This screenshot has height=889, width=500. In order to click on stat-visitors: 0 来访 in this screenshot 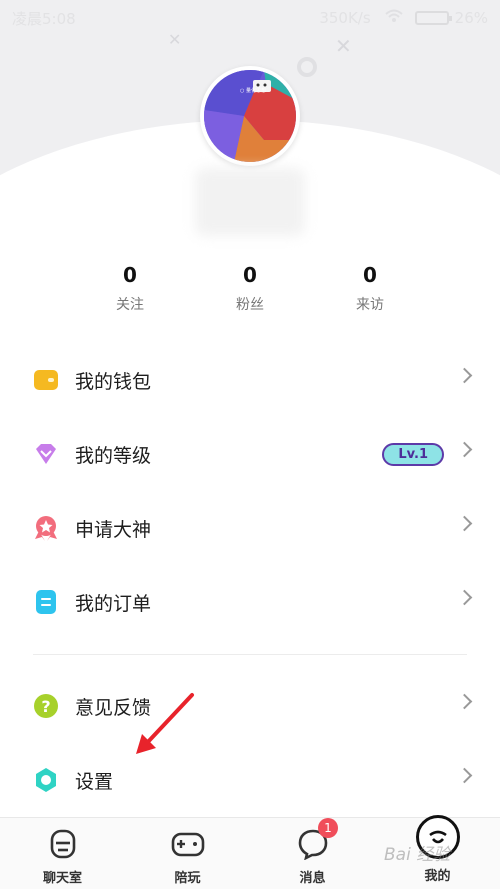, I will do `click(370, 288)`.